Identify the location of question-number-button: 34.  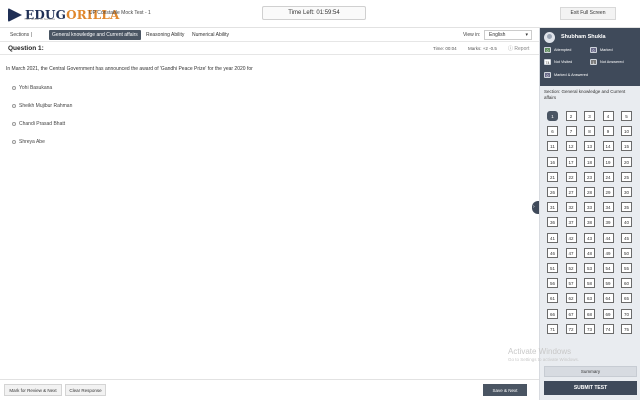
(608, 207).